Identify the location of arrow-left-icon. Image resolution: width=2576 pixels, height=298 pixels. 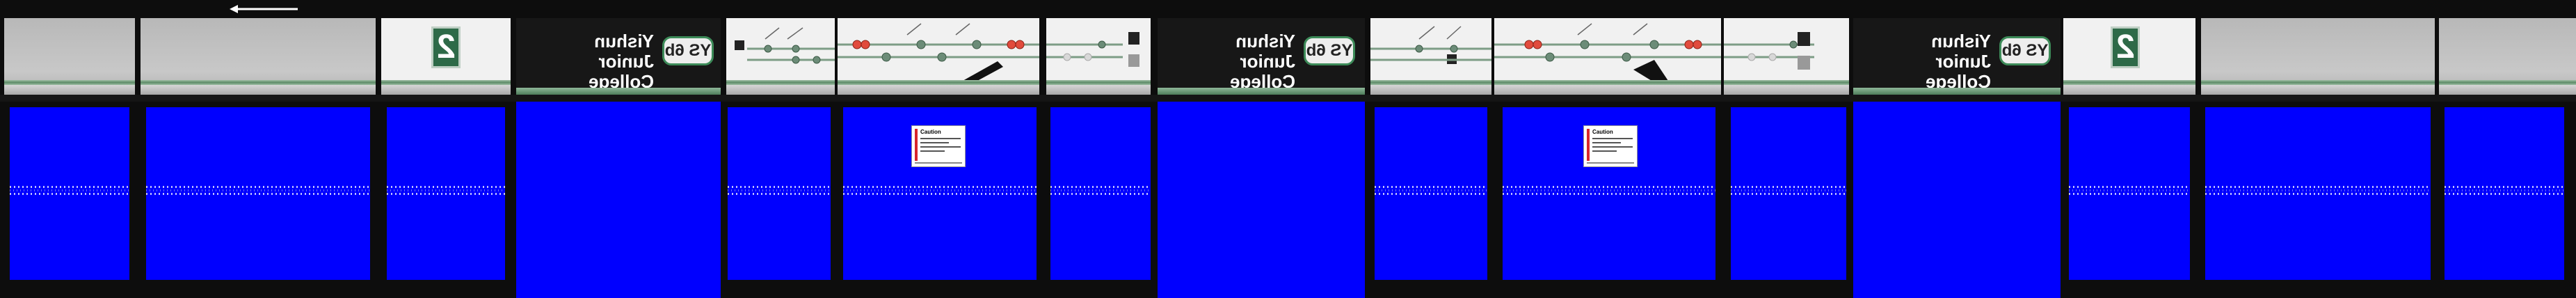
(264, 9).